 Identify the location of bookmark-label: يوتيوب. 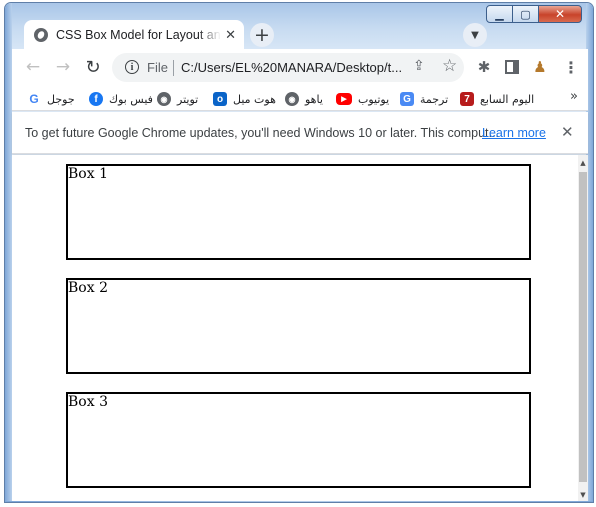
(374, 99).